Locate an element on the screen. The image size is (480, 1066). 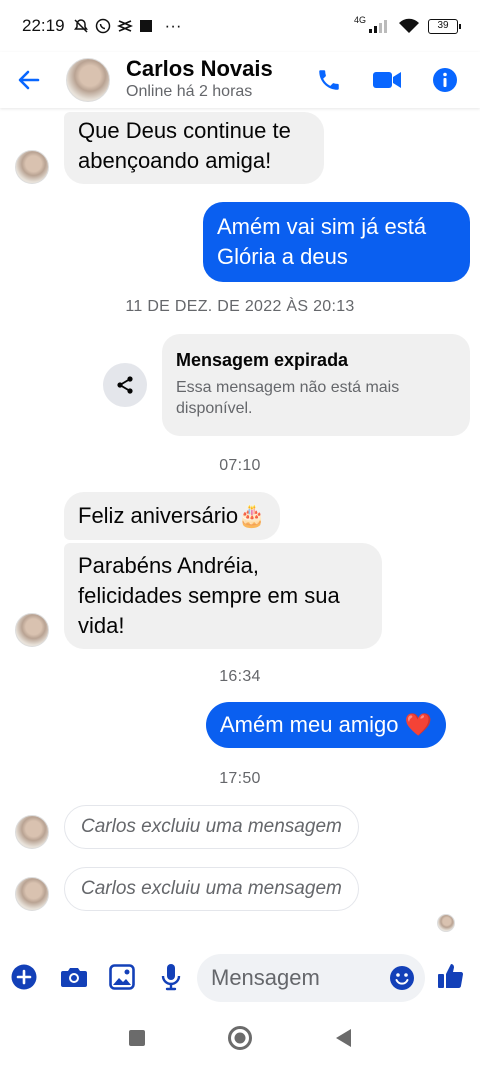
emoji-icon is located at coordinates (402, 978).